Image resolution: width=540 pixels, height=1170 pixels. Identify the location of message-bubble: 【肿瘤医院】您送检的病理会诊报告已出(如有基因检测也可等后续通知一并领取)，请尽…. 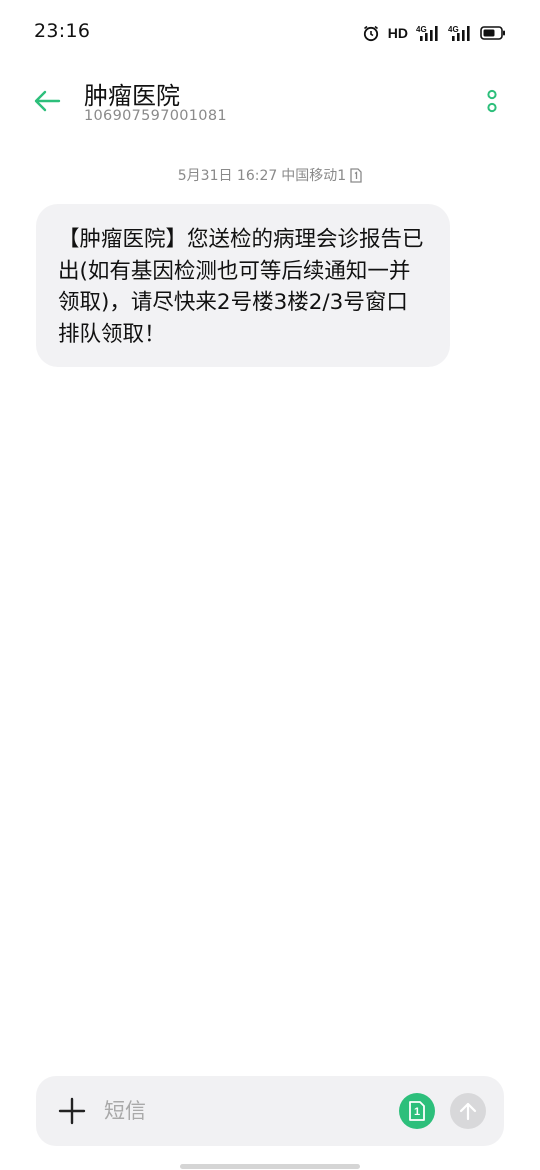
(243, 285).